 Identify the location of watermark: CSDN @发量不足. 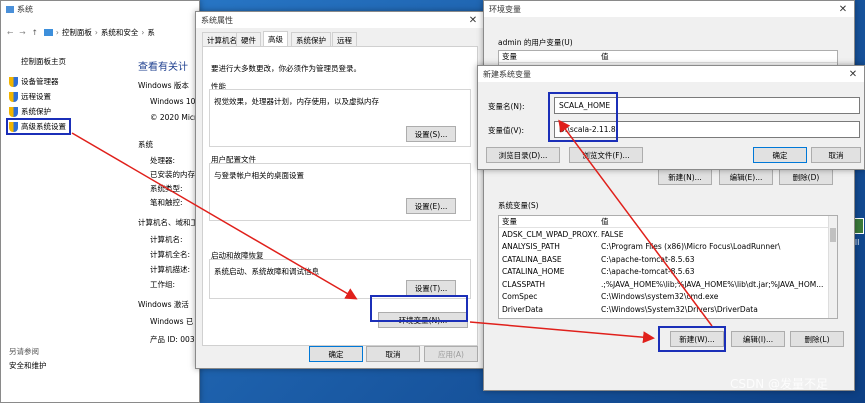
(779, 384).